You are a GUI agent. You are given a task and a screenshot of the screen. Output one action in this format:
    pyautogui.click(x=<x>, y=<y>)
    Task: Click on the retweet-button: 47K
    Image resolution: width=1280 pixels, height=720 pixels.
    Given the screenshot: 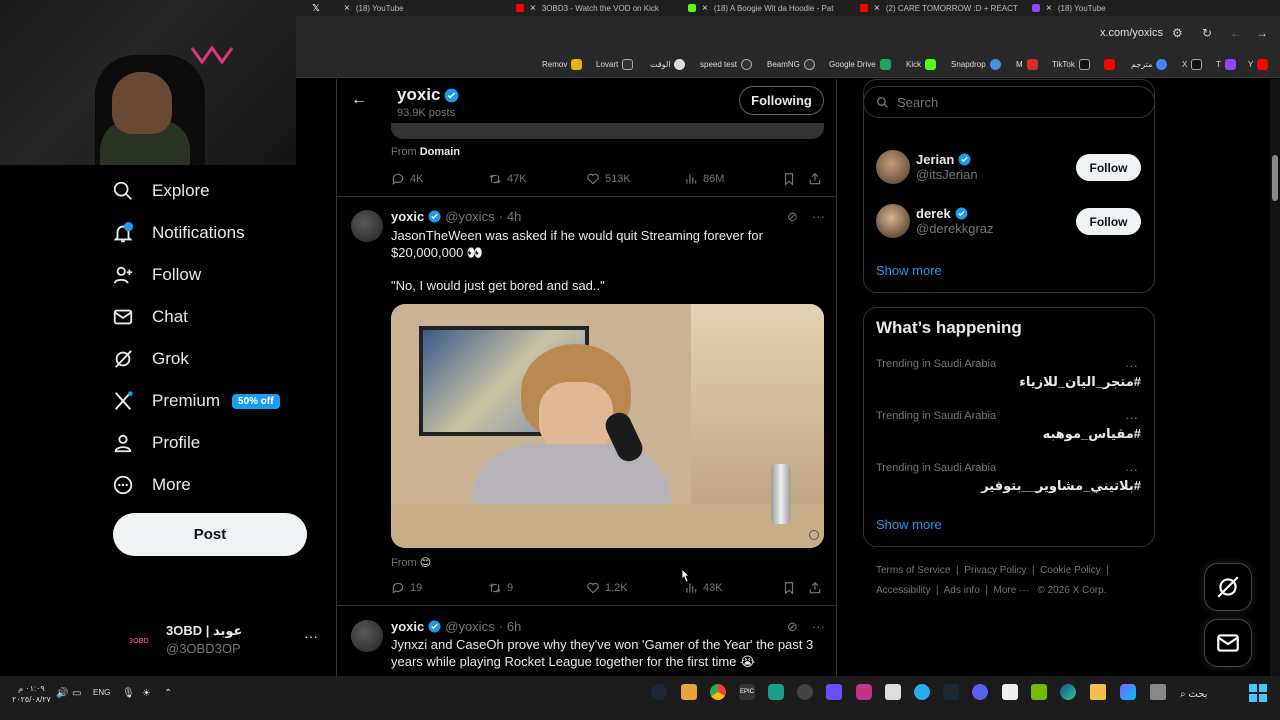 What is the action you would take?
    pyautogui.click(x=537, y=179)
    